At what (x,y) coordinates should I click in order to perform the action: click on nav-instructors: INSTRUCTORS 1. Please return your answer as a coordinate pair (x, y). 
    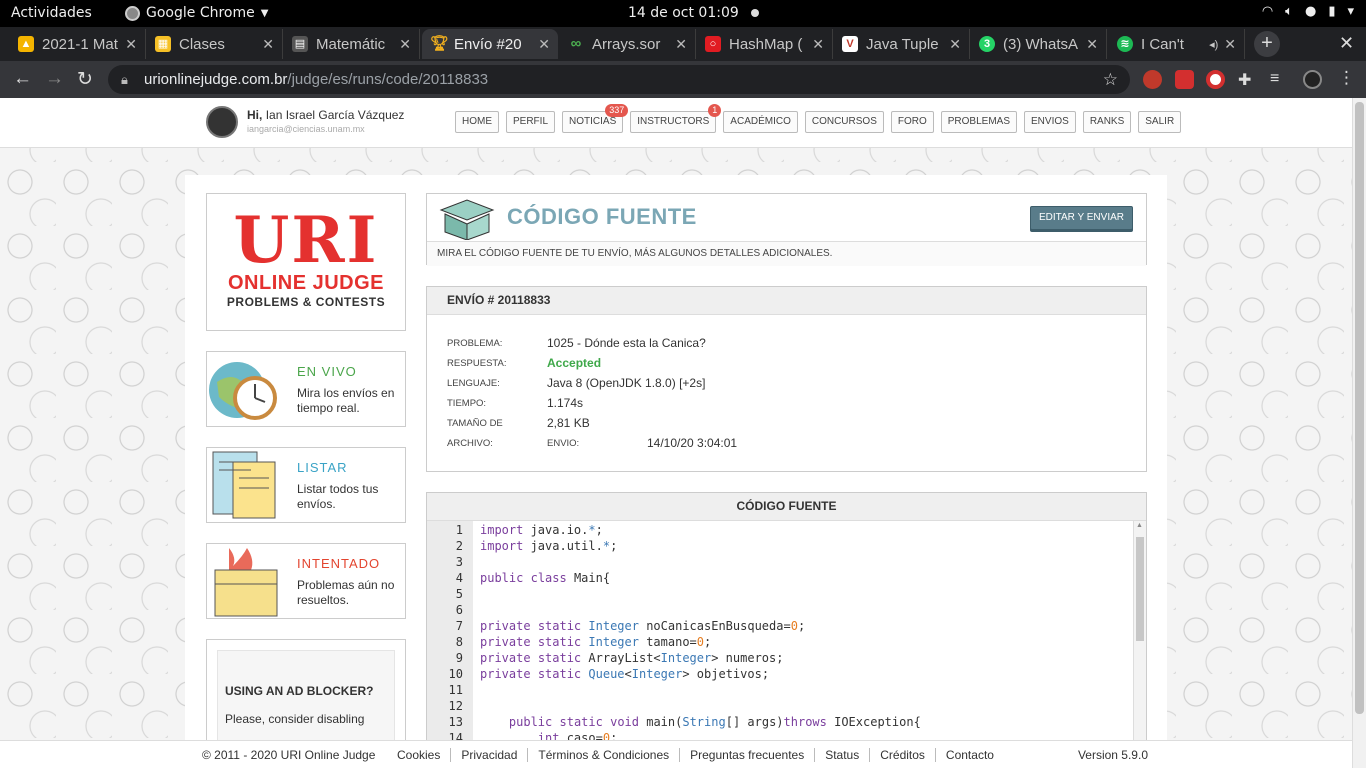
    Looking at the image, I should click on (676, 118).